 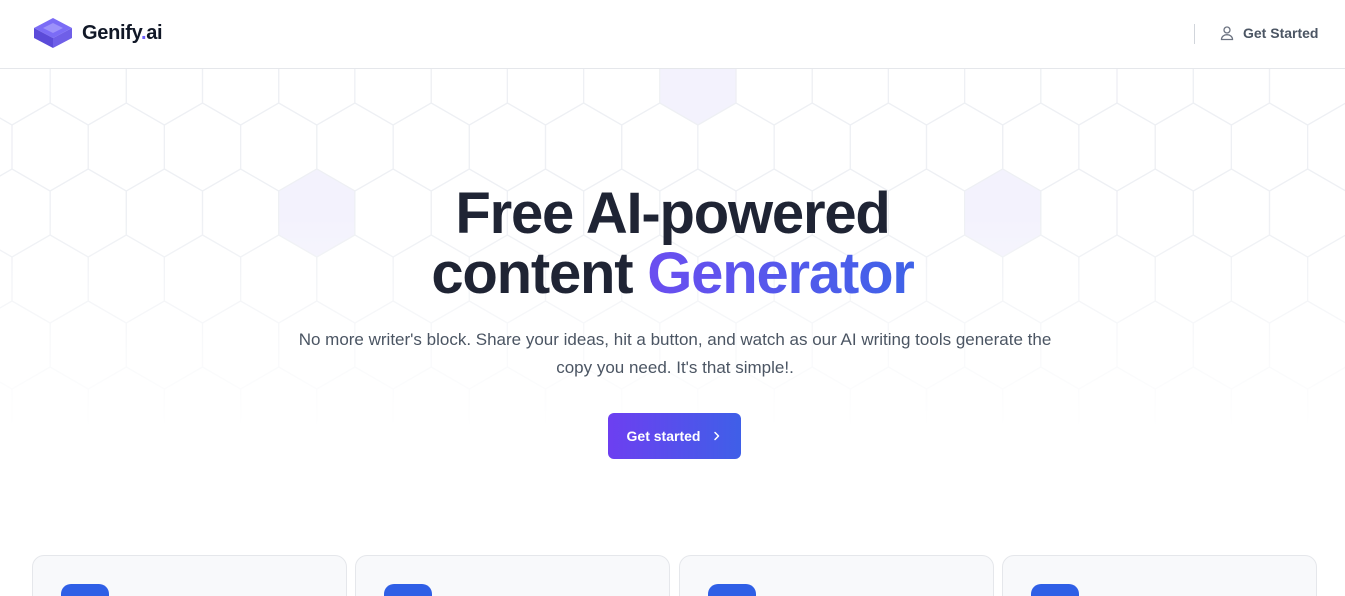 What do you see at coordinates (663, 436) in the screenshot?
I see `cta-label: Get started` at bounding box center [663, 436].